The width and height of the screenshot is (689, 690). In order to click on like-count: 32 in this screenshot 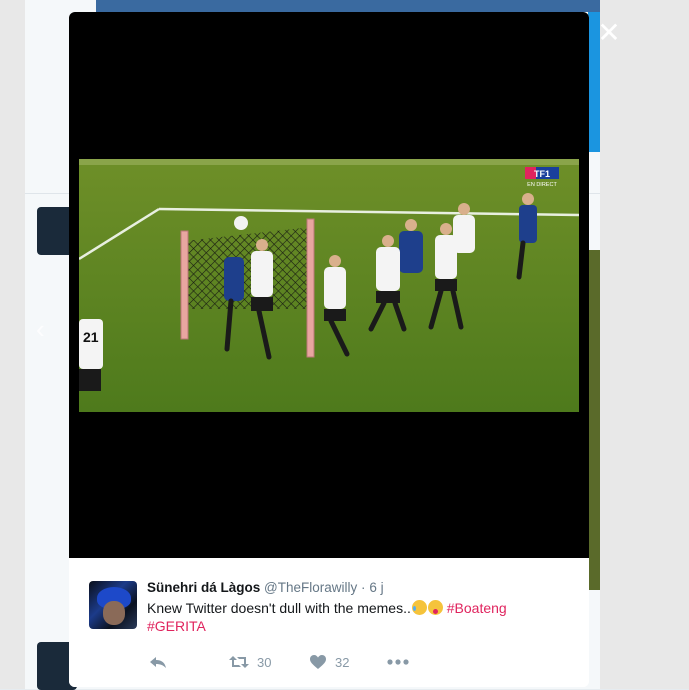, I will do `click(342, 662)`.